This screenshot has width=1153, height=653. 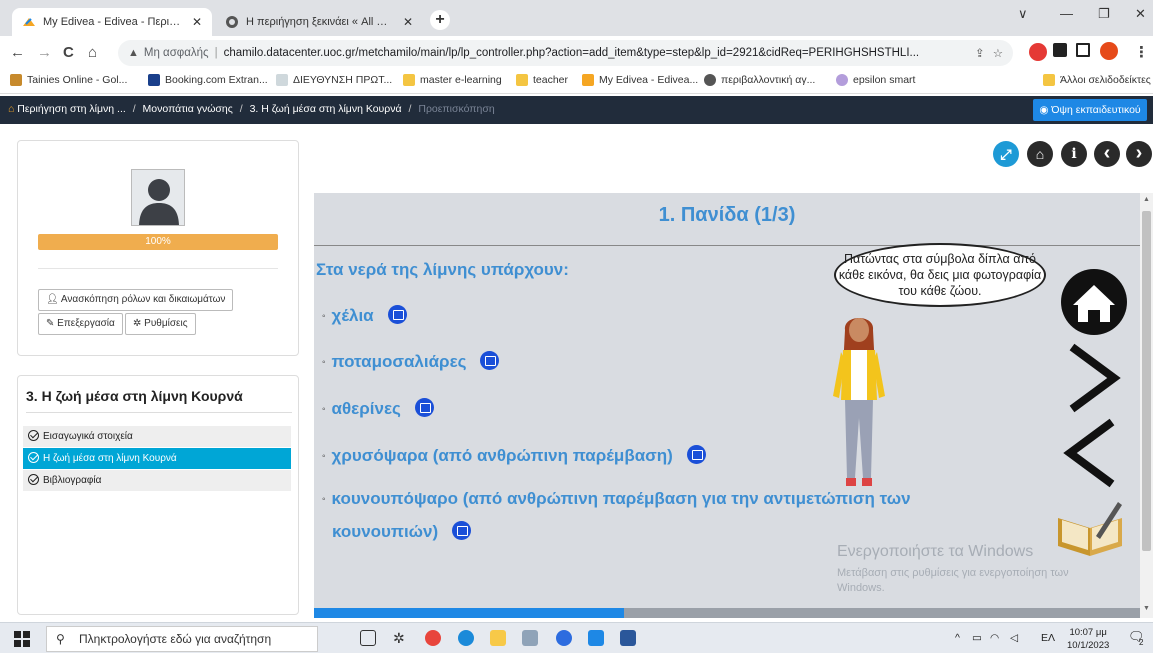 What do you see at coordinates (875, 80) in the screenshot?
I see `bookmark-item: epsilon smart` at bounding box center [875, 80].